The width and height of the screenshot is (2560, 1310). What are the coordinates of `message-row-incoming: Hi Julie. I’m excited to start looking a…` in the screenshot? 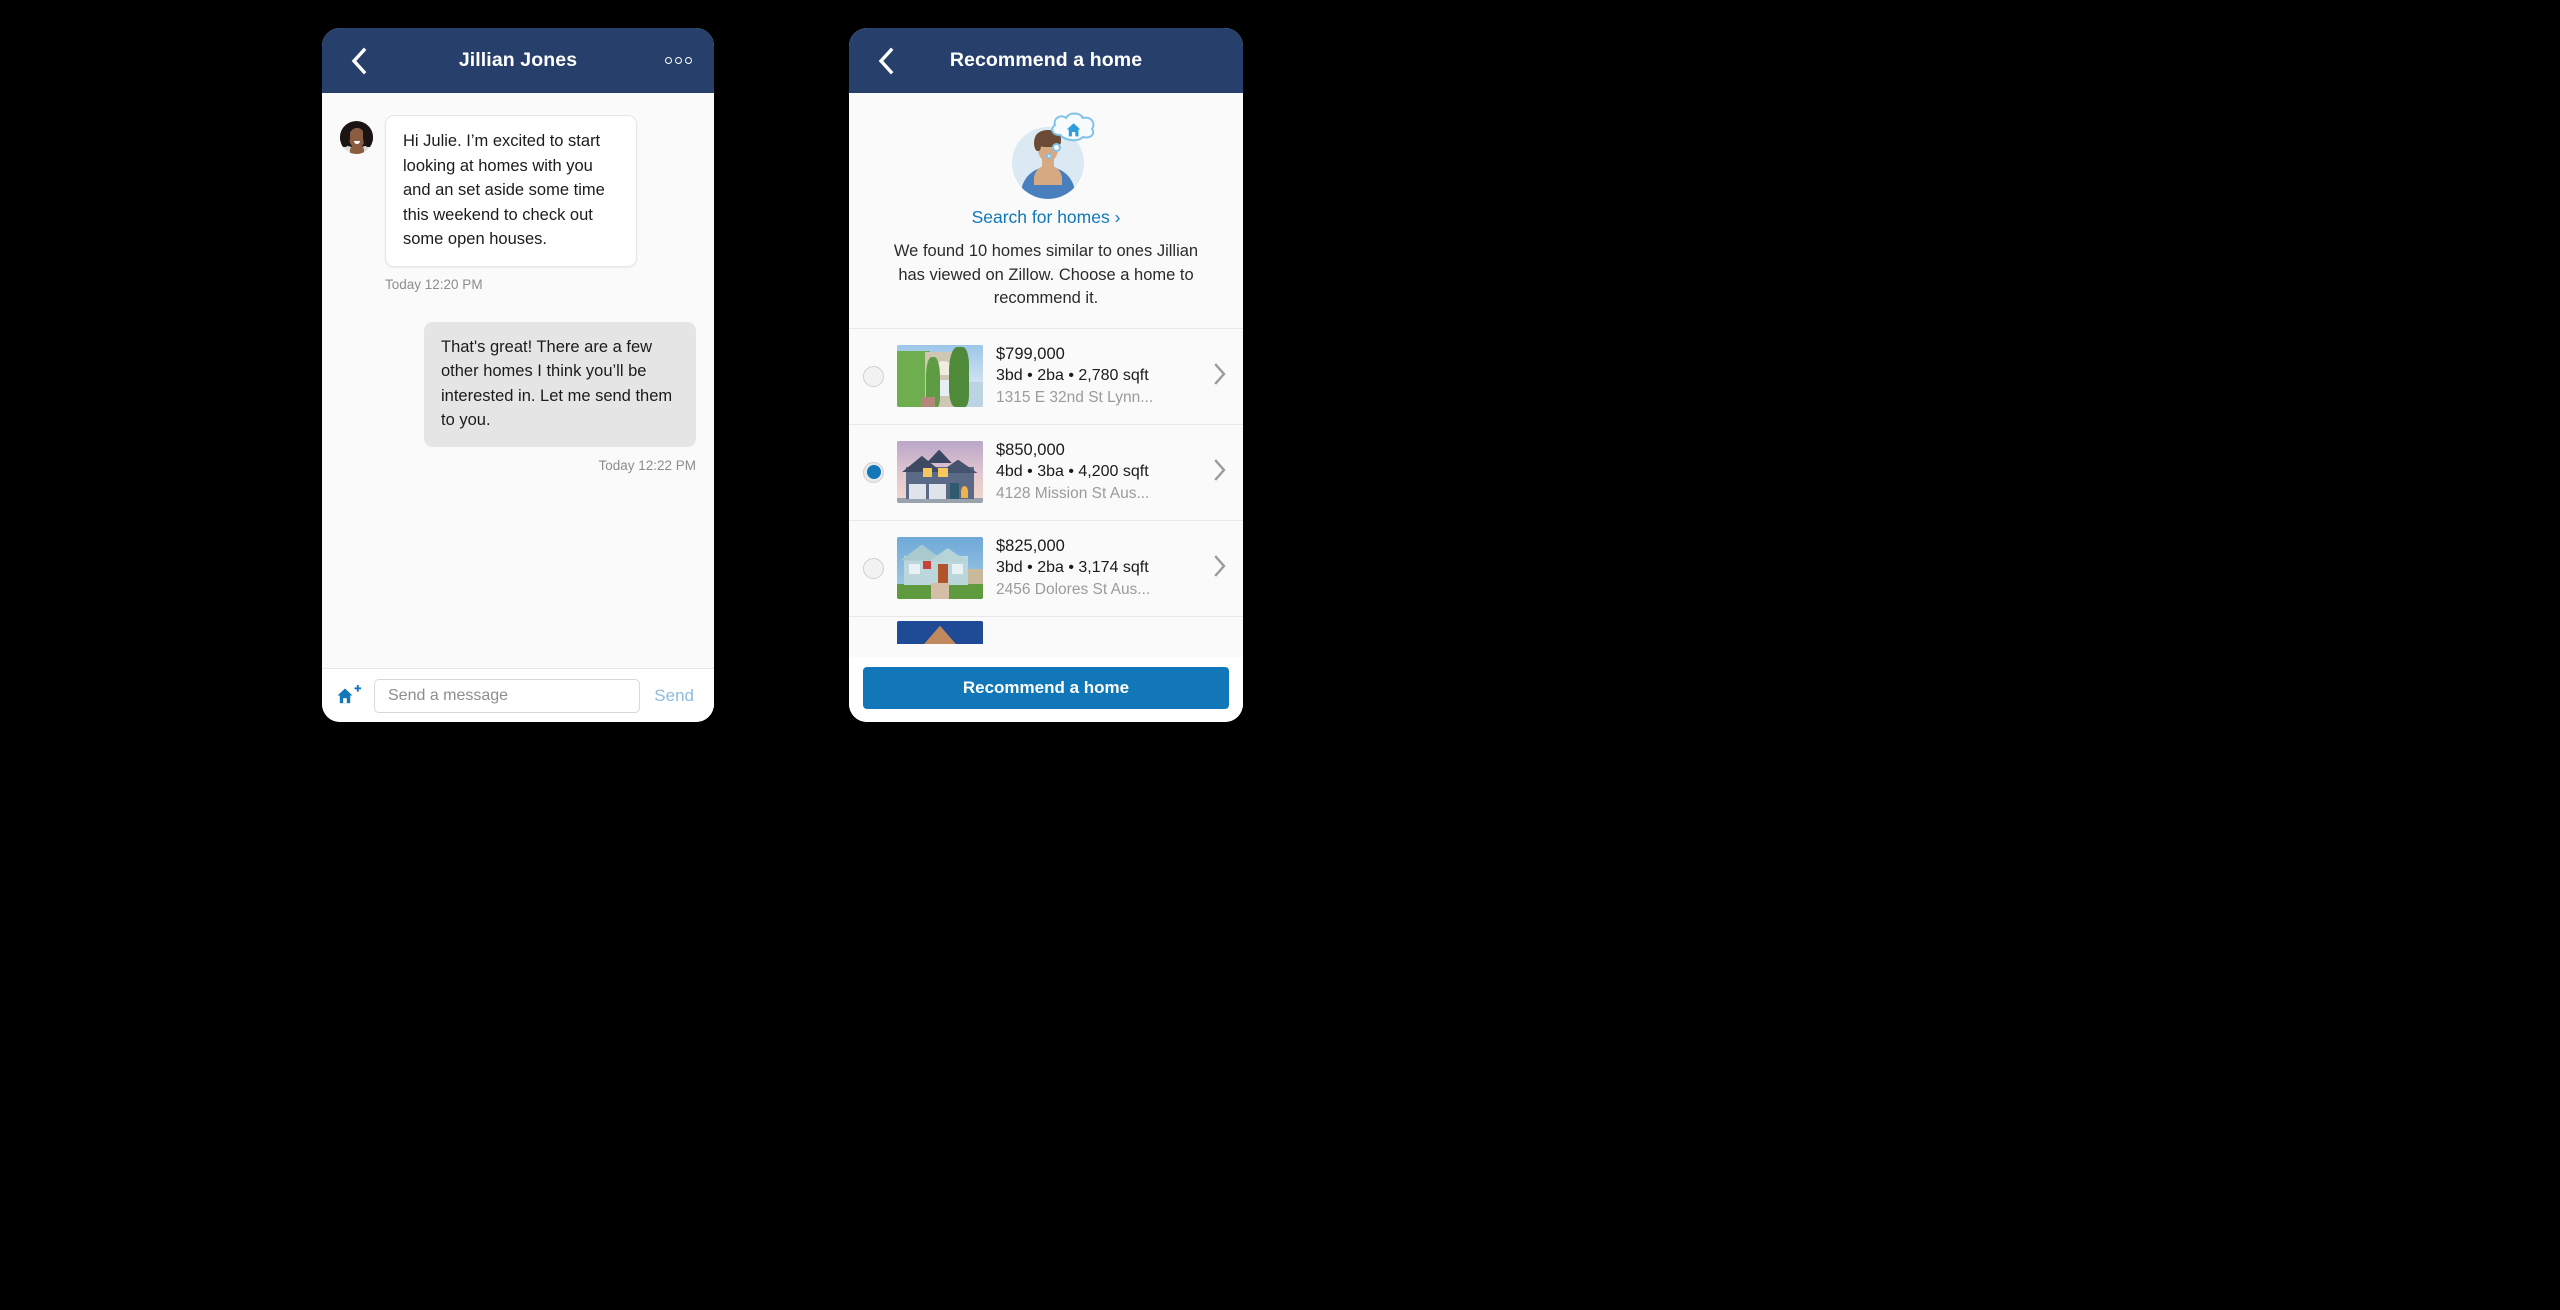 It's located at (518, 191).